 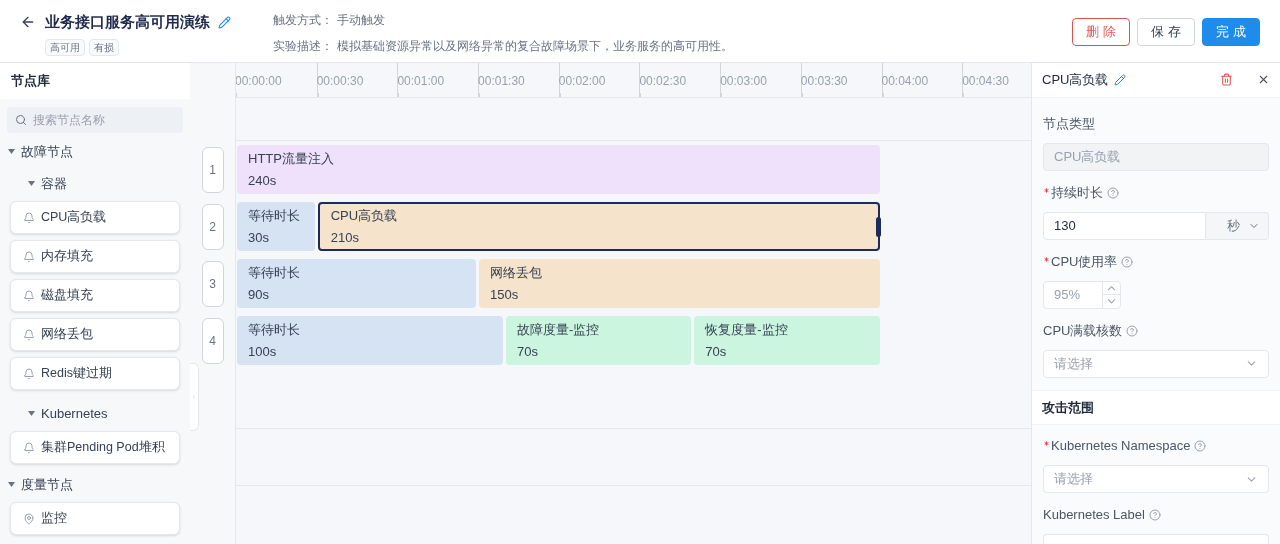 What do you see at coordinates (95, 447) in the screenshot?
I see `node-item: 集群Pending Pod堆积` at bounding box center [95, 447].